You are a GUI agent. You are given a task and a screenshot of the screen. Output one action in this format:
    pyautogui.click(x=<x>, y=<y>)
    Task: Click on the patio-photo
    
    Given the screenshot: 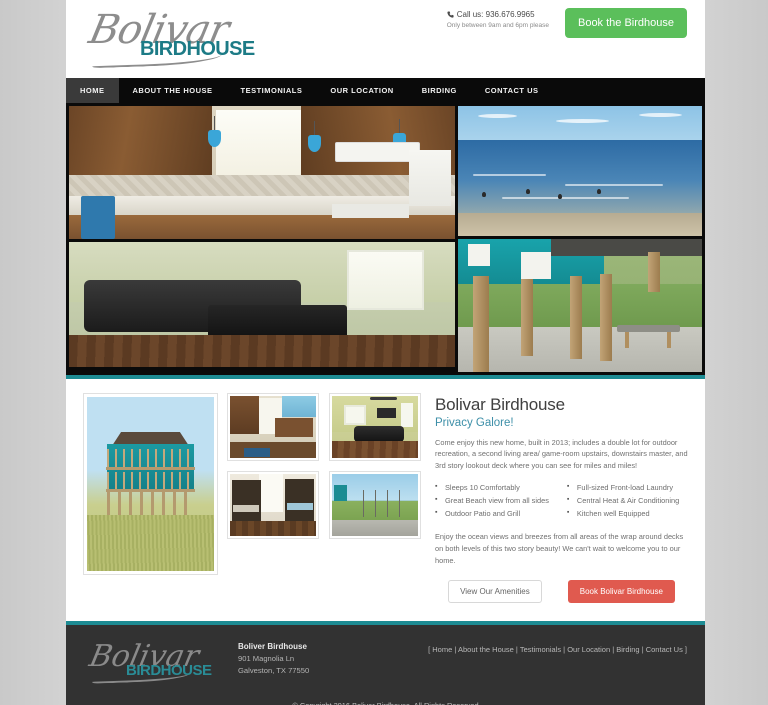 What is the action you would take?
    pyautogui.click(x=580, y=305)
    